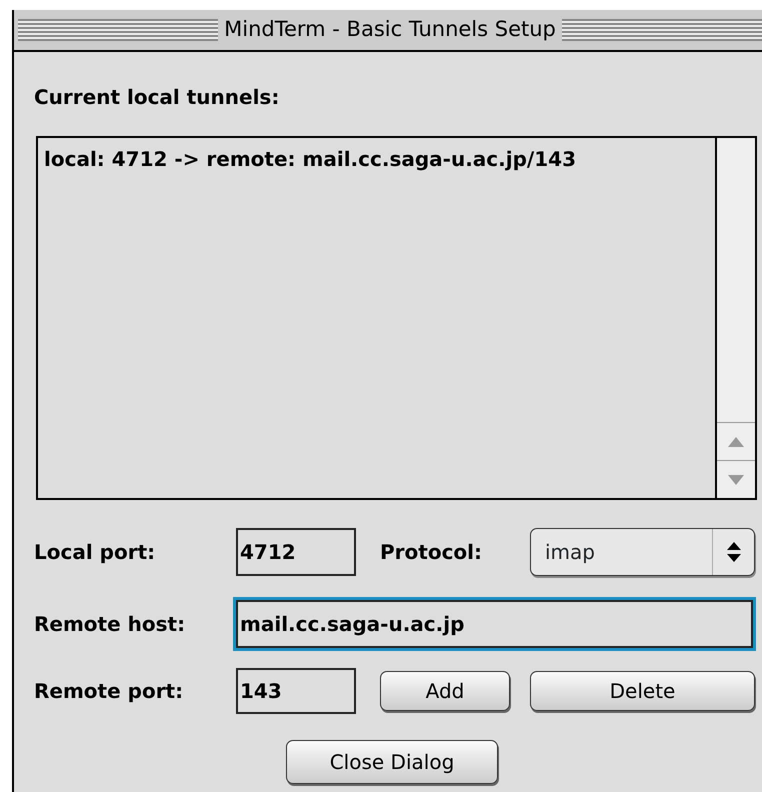 The width and height of the screenshot is (762, 792). What do you see at coordinates (733, 552) in the screenshot?
I see `updown-icon` at bounding box center [733, 552].